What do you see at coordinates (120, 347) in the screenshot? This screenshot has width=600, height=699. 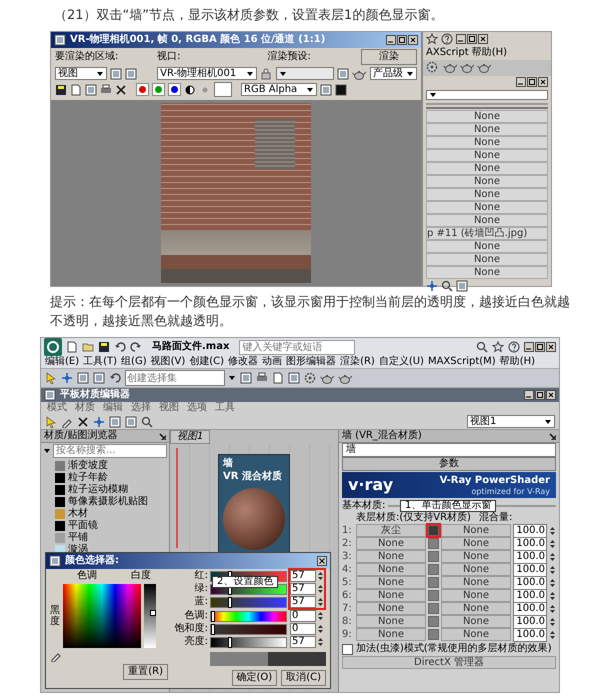 I see `undo-icon` at bounding box center [120, 347].